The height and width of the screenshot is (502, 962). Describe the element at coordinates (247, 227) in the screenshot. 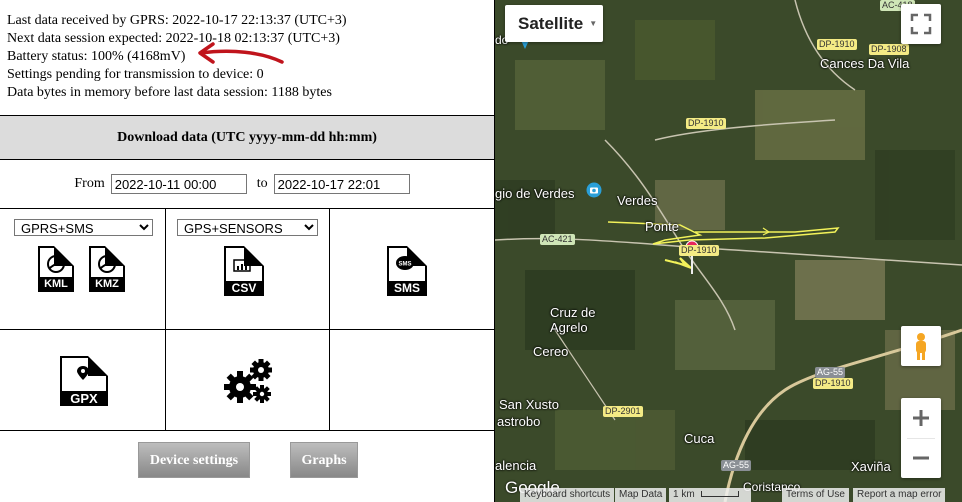

I see `data-type-select: GPS+SENSORS` at that location.